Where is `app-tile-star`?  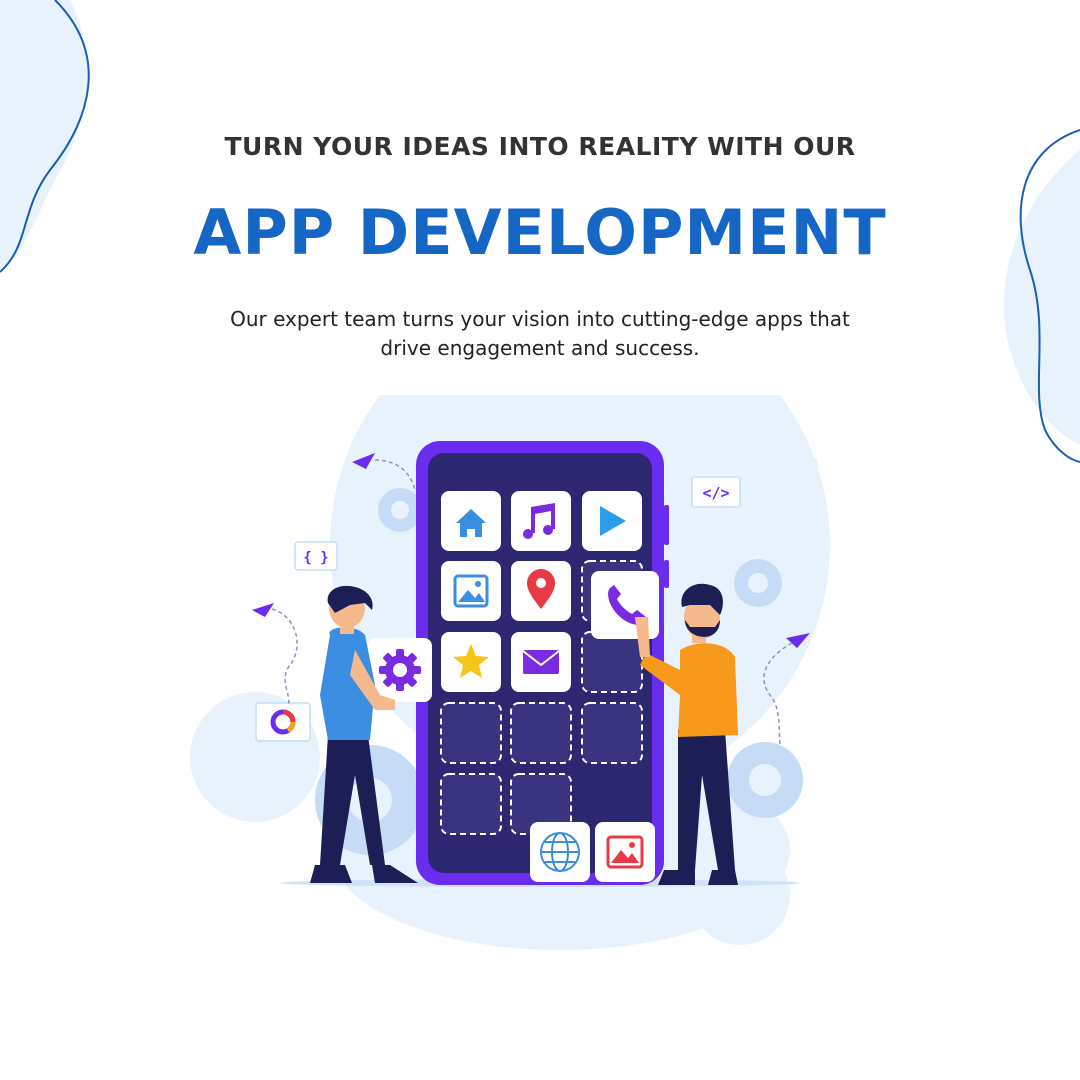
app-tile-star is located at coordinates (471, 662).